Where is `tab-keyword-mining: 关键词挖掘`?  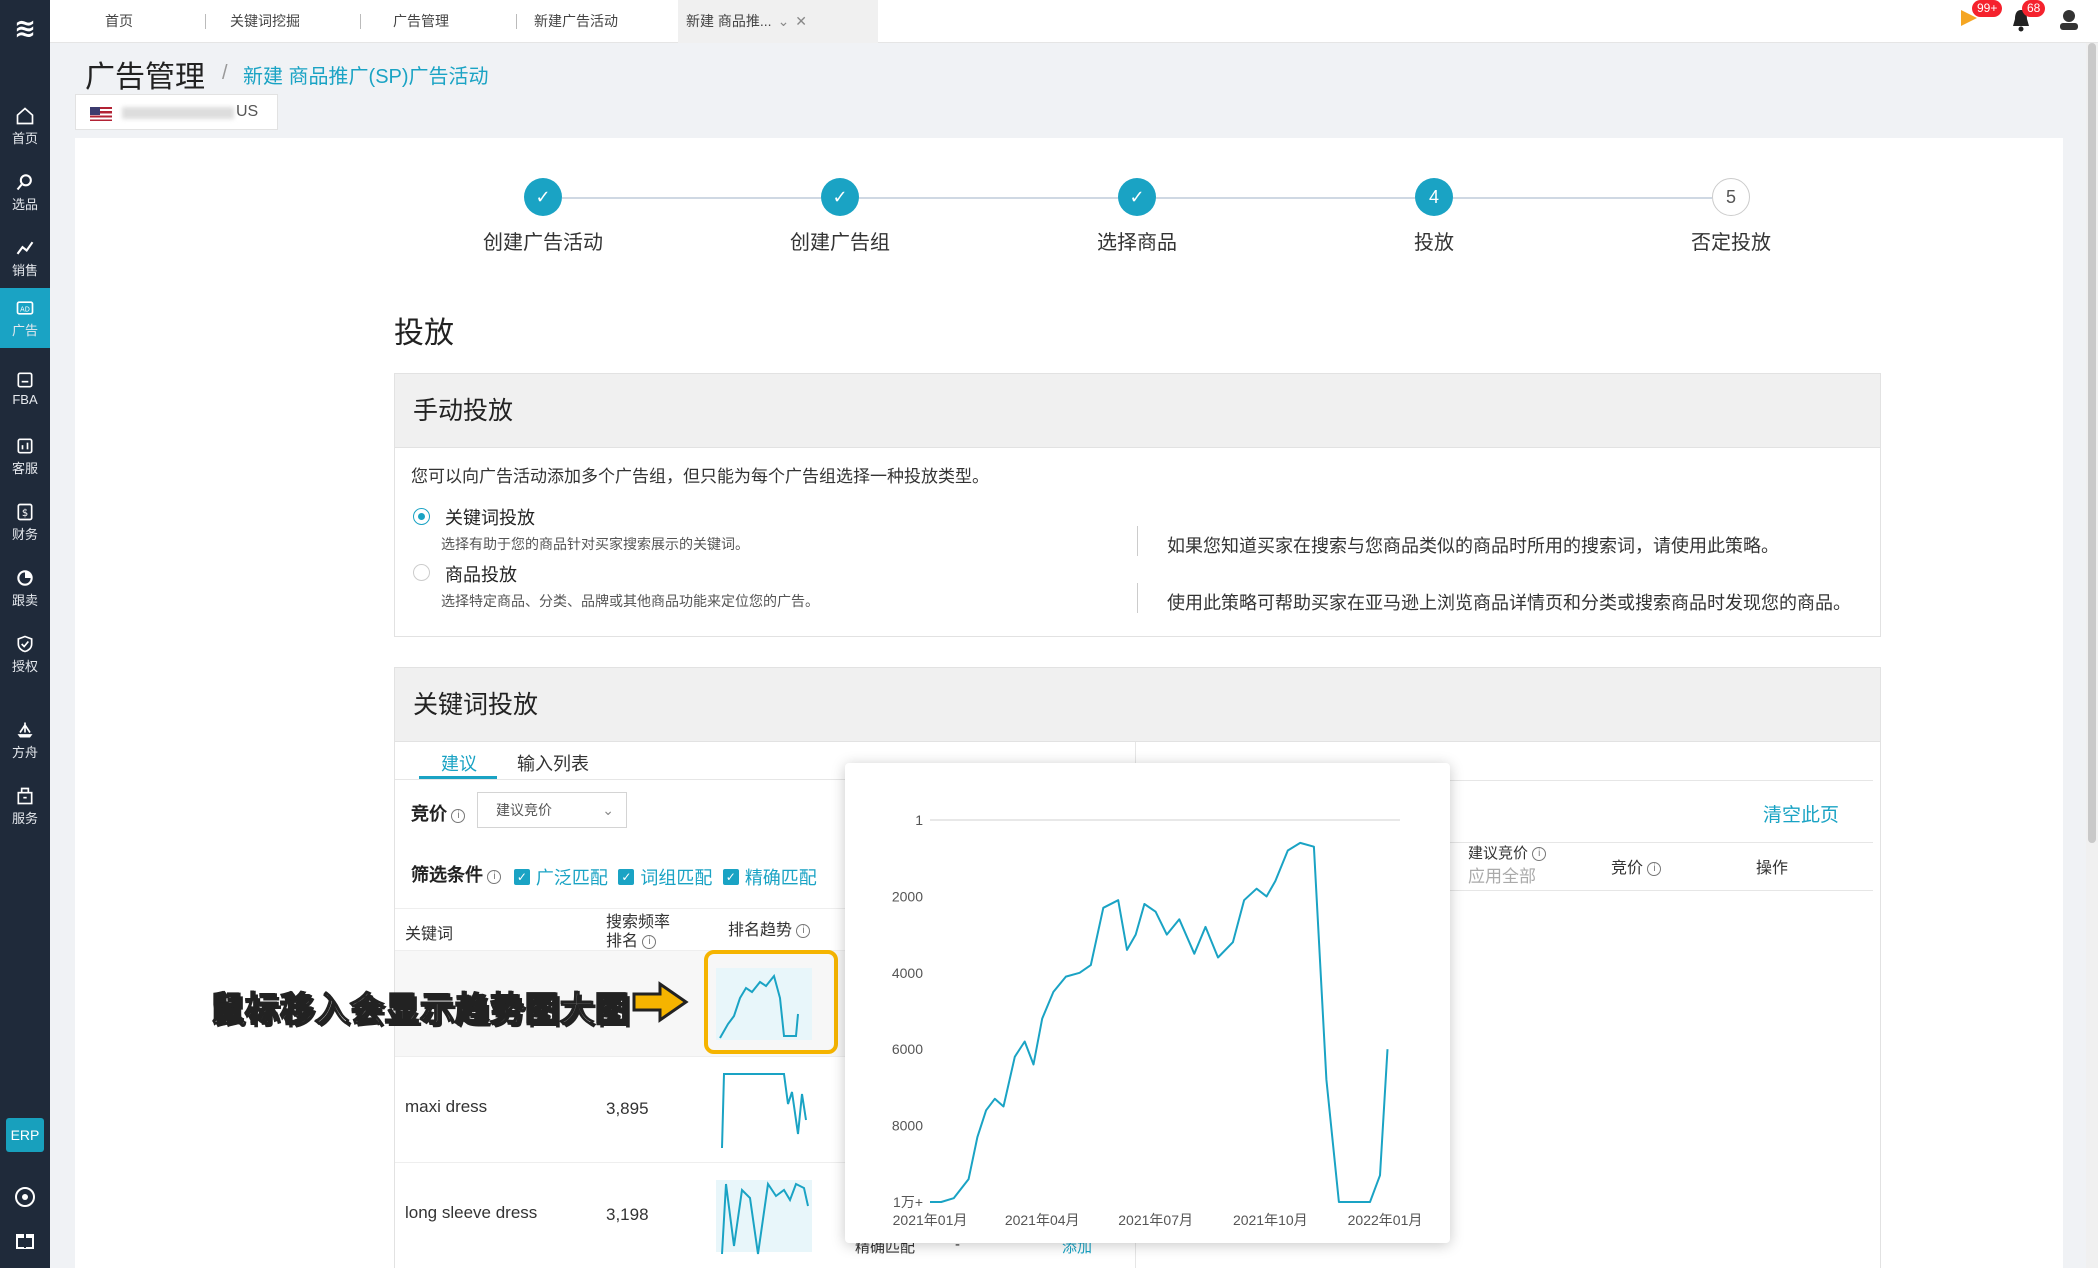
tab-keyword-mining: 关键词挖掘 is located at coordinates (265, 21).